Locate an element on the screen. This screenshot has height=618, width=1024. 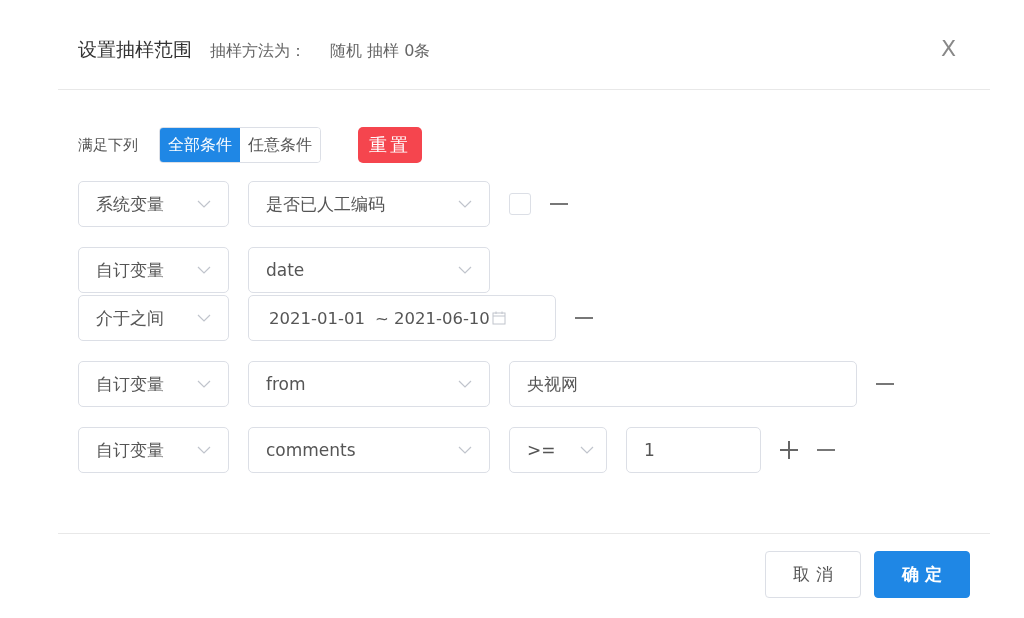
reset-button: 重置 is located at coordinates (390, 145).